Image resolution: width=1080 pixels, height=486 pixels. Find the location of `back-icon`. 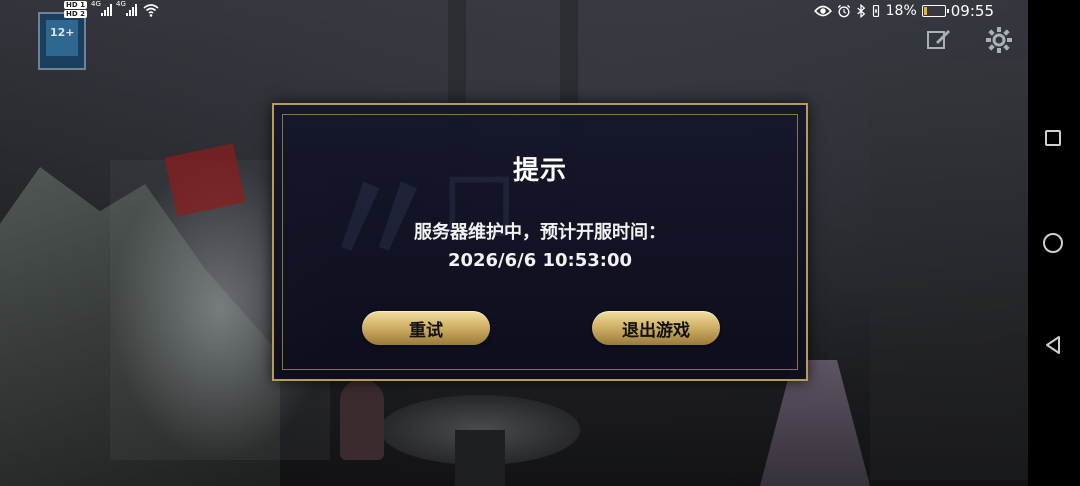

back-icon is located at coordinates (1053, 345).